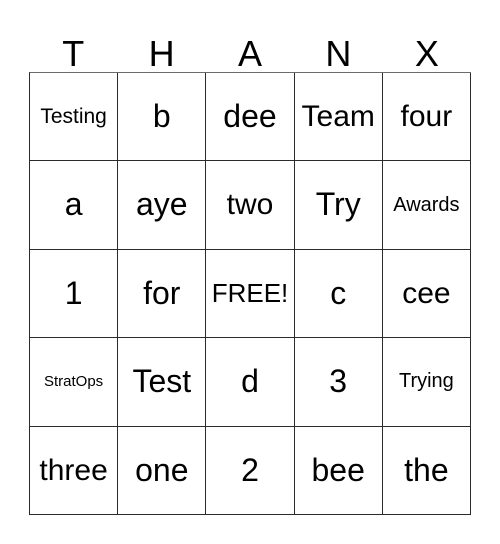 This screenshot has height=544, width=500. What do you see at coordinates (250, 53) in the screenshot?
I see `bingo-header-letter: A` at bounding box center [250, 53].